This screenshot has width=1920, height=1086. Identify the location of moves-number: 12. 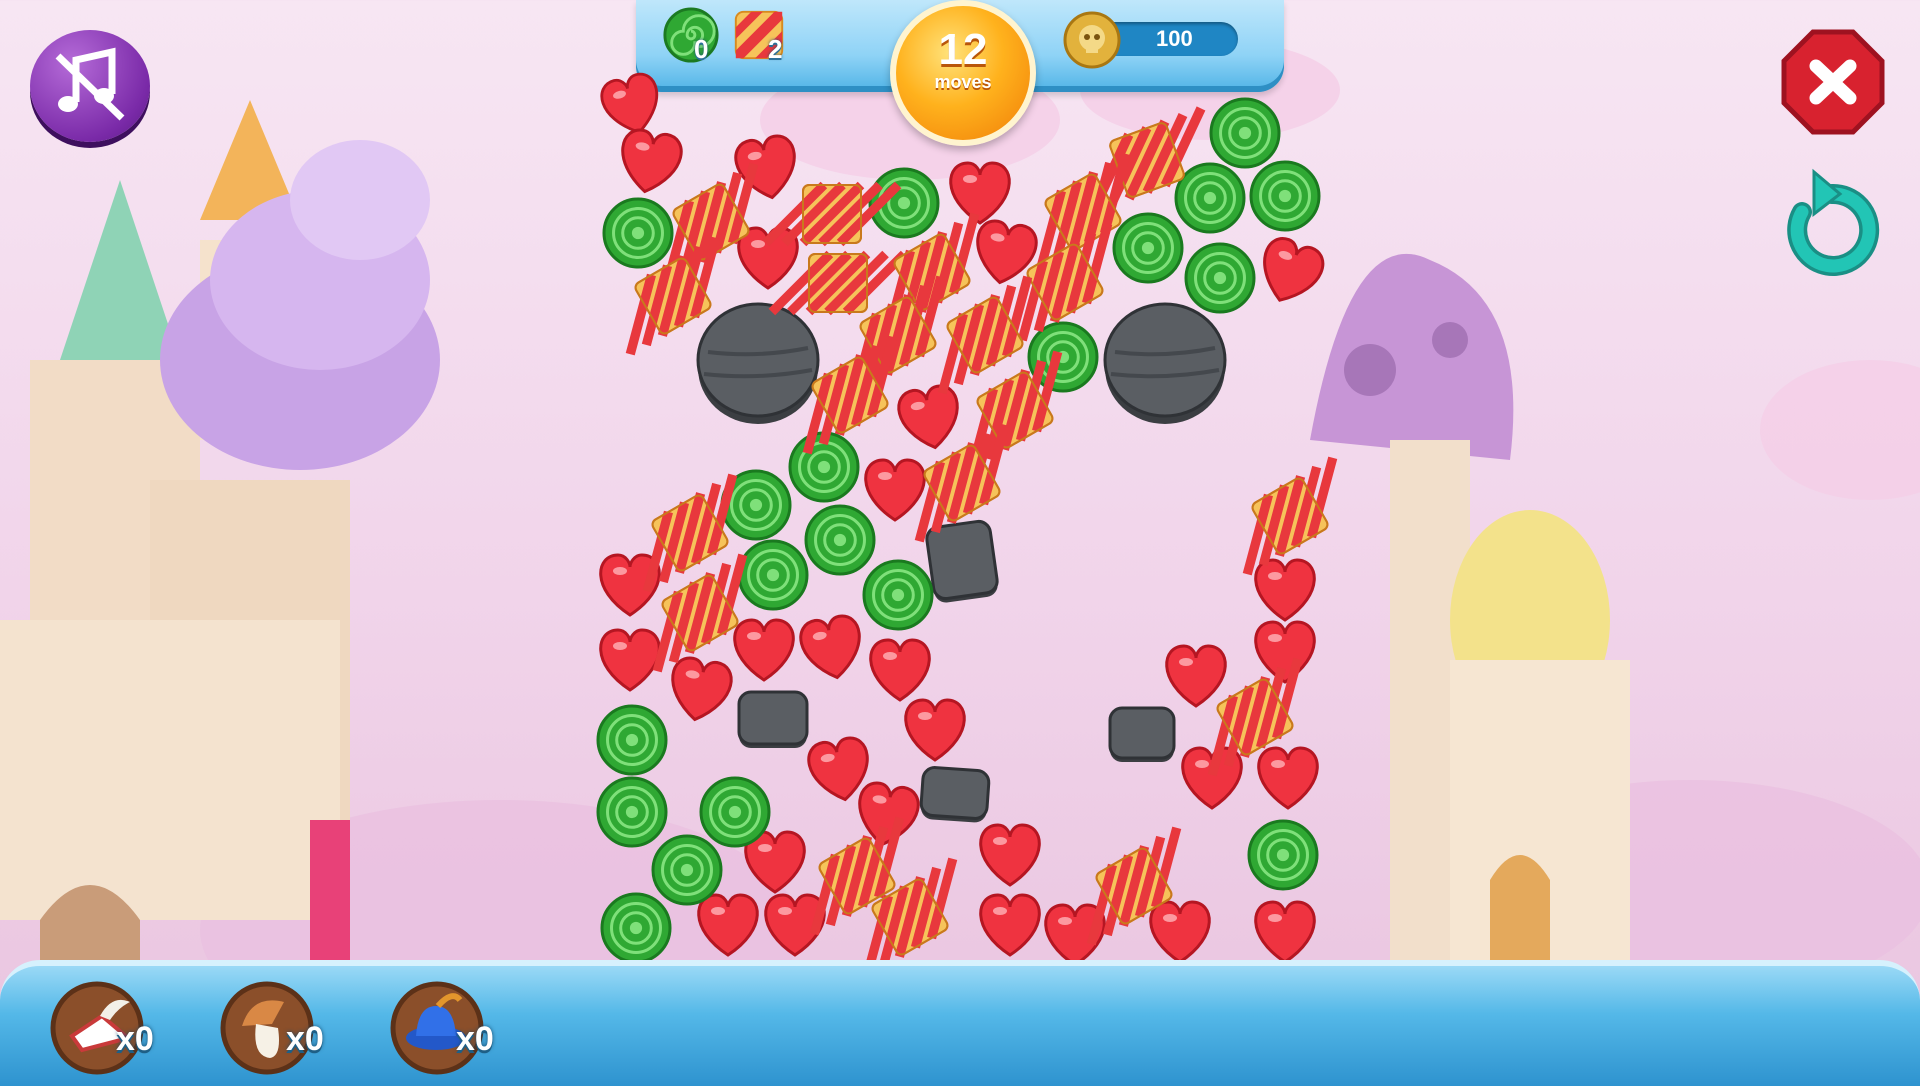
(963, 49).